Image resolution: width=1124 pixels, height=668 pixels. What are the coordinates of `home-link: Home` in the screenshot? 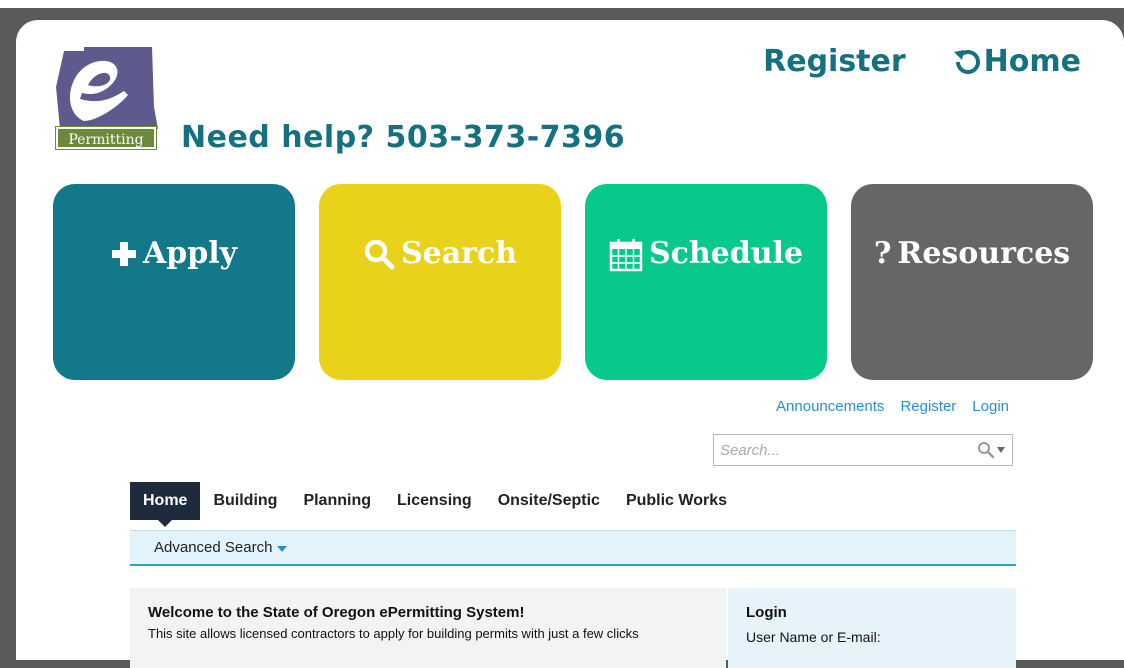 It's located at (1016, 61).